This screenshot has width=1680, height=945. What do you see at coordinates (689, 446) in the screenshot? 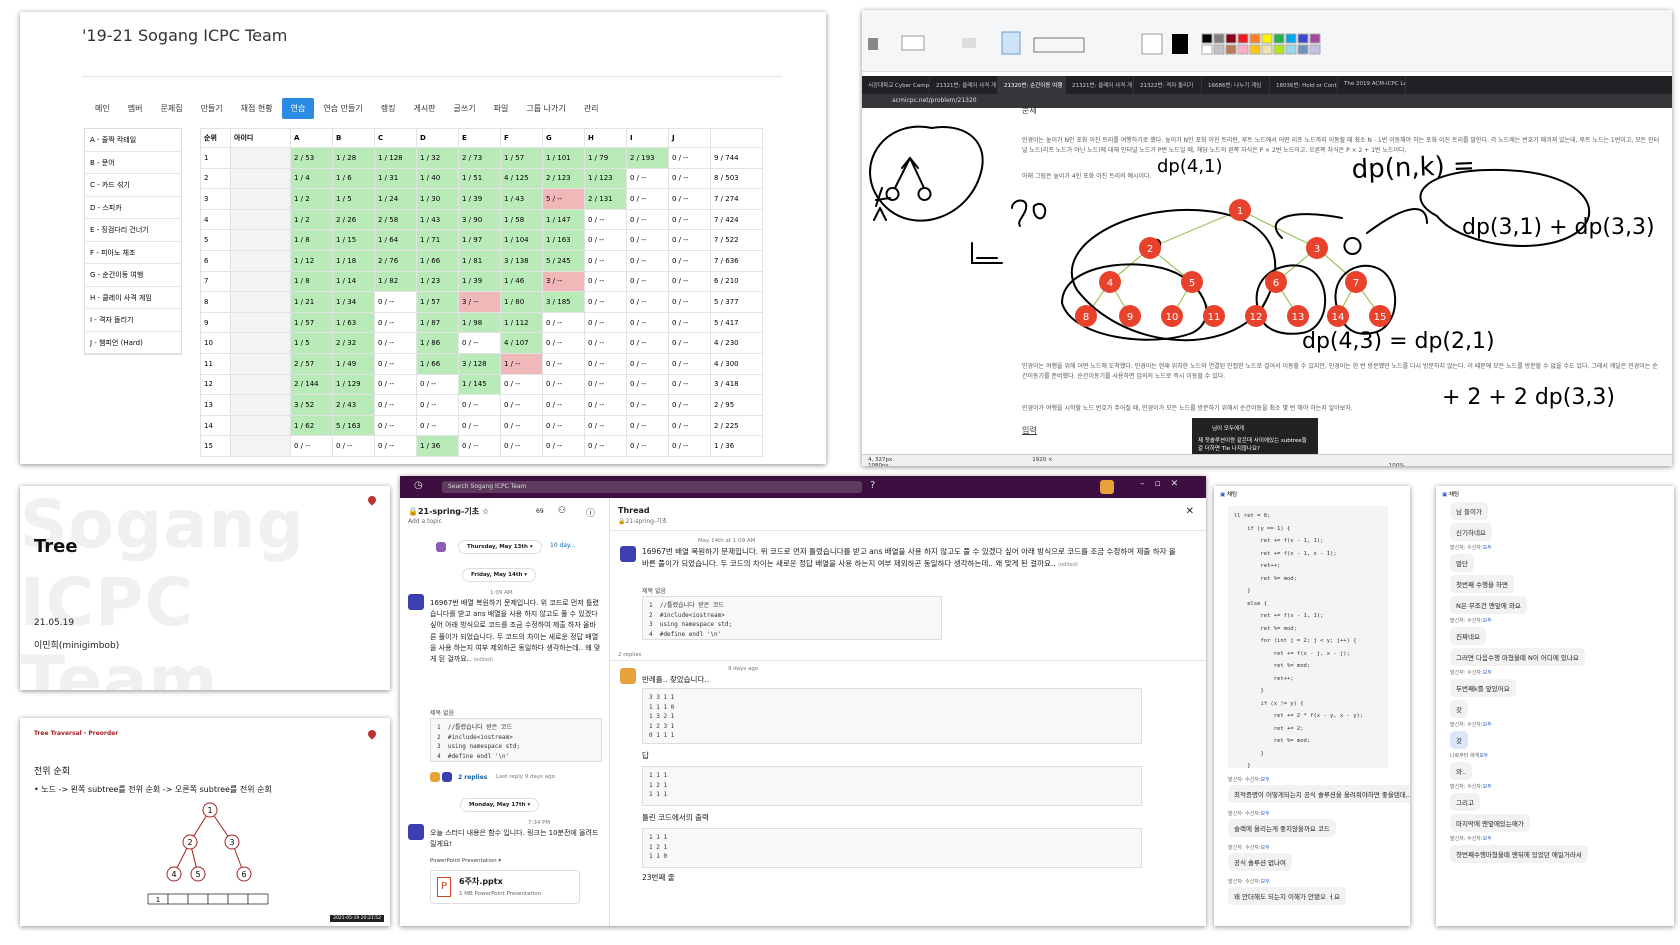
I see `problem-cell: 0 / --` at bounding box center [689, 446].